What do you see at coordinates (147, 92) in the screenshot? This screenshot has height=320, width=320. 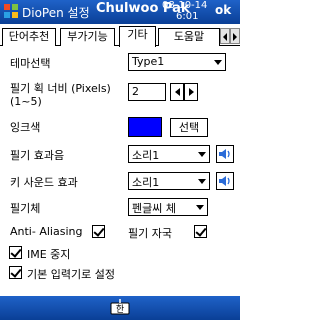 I see `stroke-width-input: 2` at bounding box center [147, 92].